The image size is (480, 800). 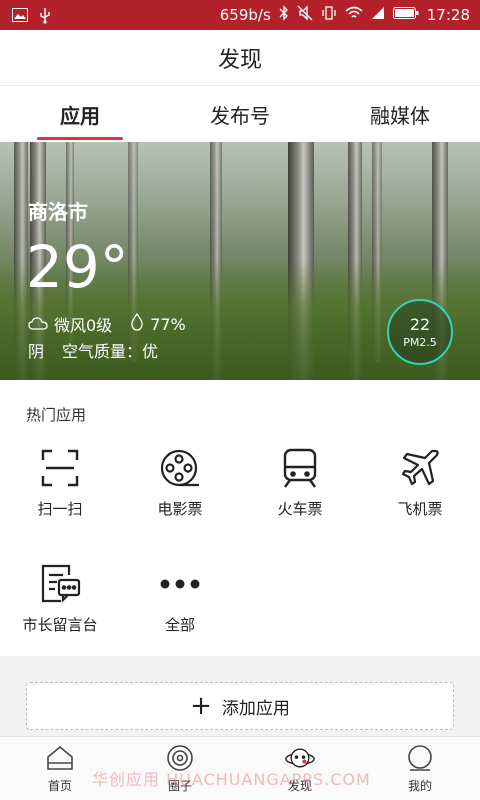 What do you see at coordinates (305, 15) in the screenshot?
I see `mute-icon` at bounding box center [305, 15].